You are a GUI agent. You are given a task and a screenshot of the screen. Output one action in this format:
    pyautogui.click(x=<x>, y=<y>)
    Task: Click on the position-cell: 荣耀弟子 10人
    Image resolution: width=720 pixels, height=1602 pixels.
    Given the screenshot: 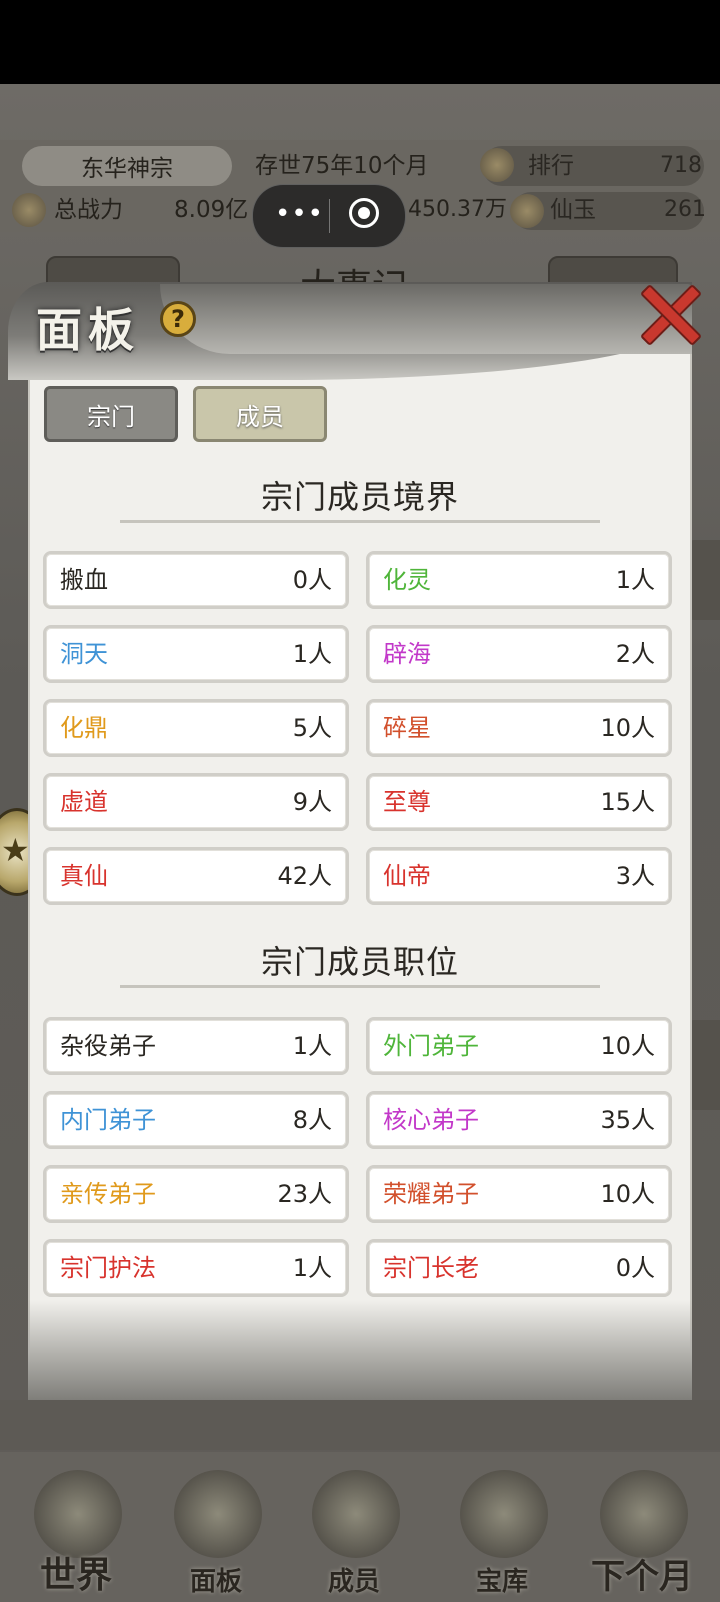 What is the action you would take?
    pyautogui.click(x=519, y=1194)
    